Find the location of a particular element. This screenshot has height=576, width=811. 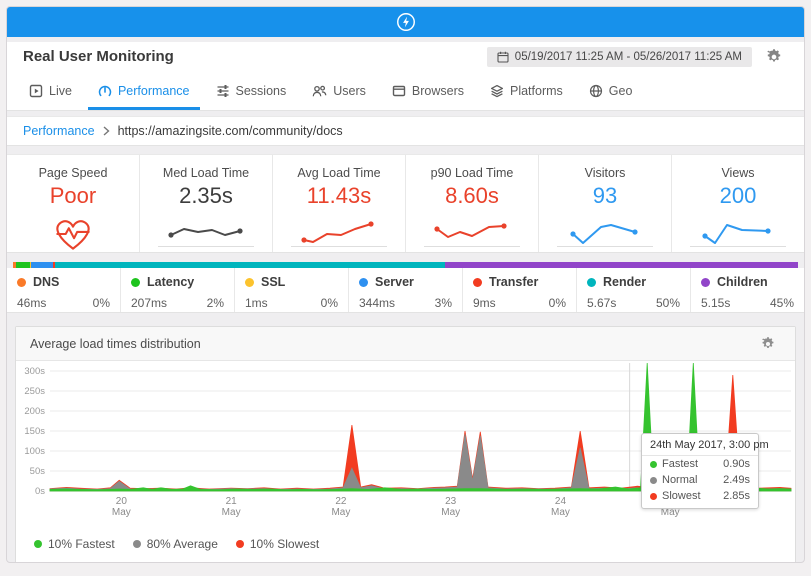

card-value: 93 is located at coordinates (605, 195).